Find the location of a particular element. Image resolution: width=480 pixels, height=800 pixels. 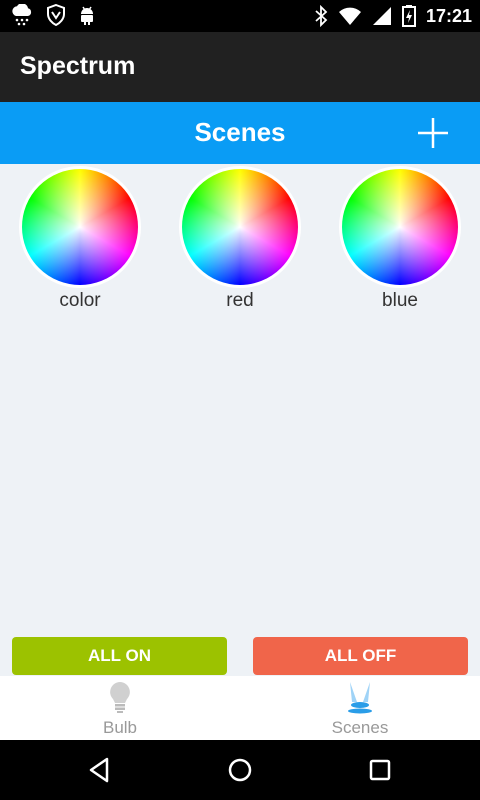

tab-label: Bulb is located at coordinates (120, 727).